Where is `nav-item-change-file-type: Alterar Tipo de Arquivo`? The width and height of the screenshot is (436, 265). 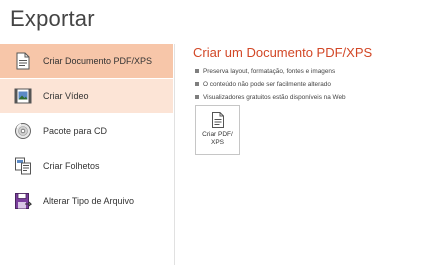 nav-item-change-file-type: Alterar Tipo de Arquivo is located at coordinates (86, 201).